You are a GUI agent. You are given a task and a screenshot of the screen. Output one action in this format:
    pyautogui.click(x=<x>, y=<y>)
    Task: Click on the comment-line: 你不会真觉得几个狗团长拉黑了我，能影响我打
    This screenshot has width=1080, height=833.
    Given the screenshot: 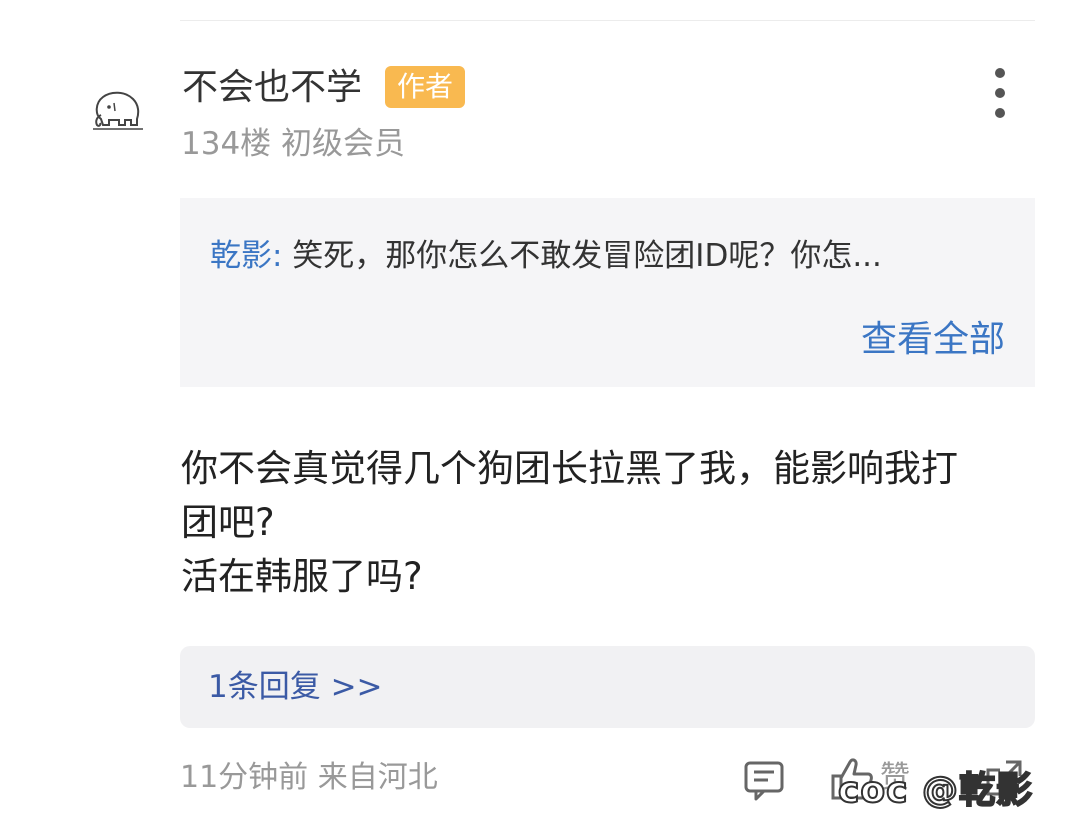 What is the action you would take?
    pyautogui.click(x=569, y=468)
    